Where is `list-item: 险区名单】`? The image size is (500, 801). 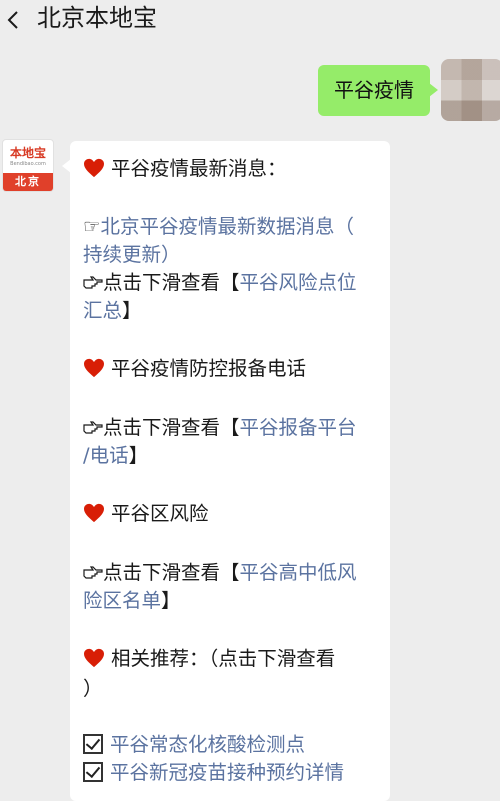
list-item: 险区名单】 is located at coordinates (132, 601).